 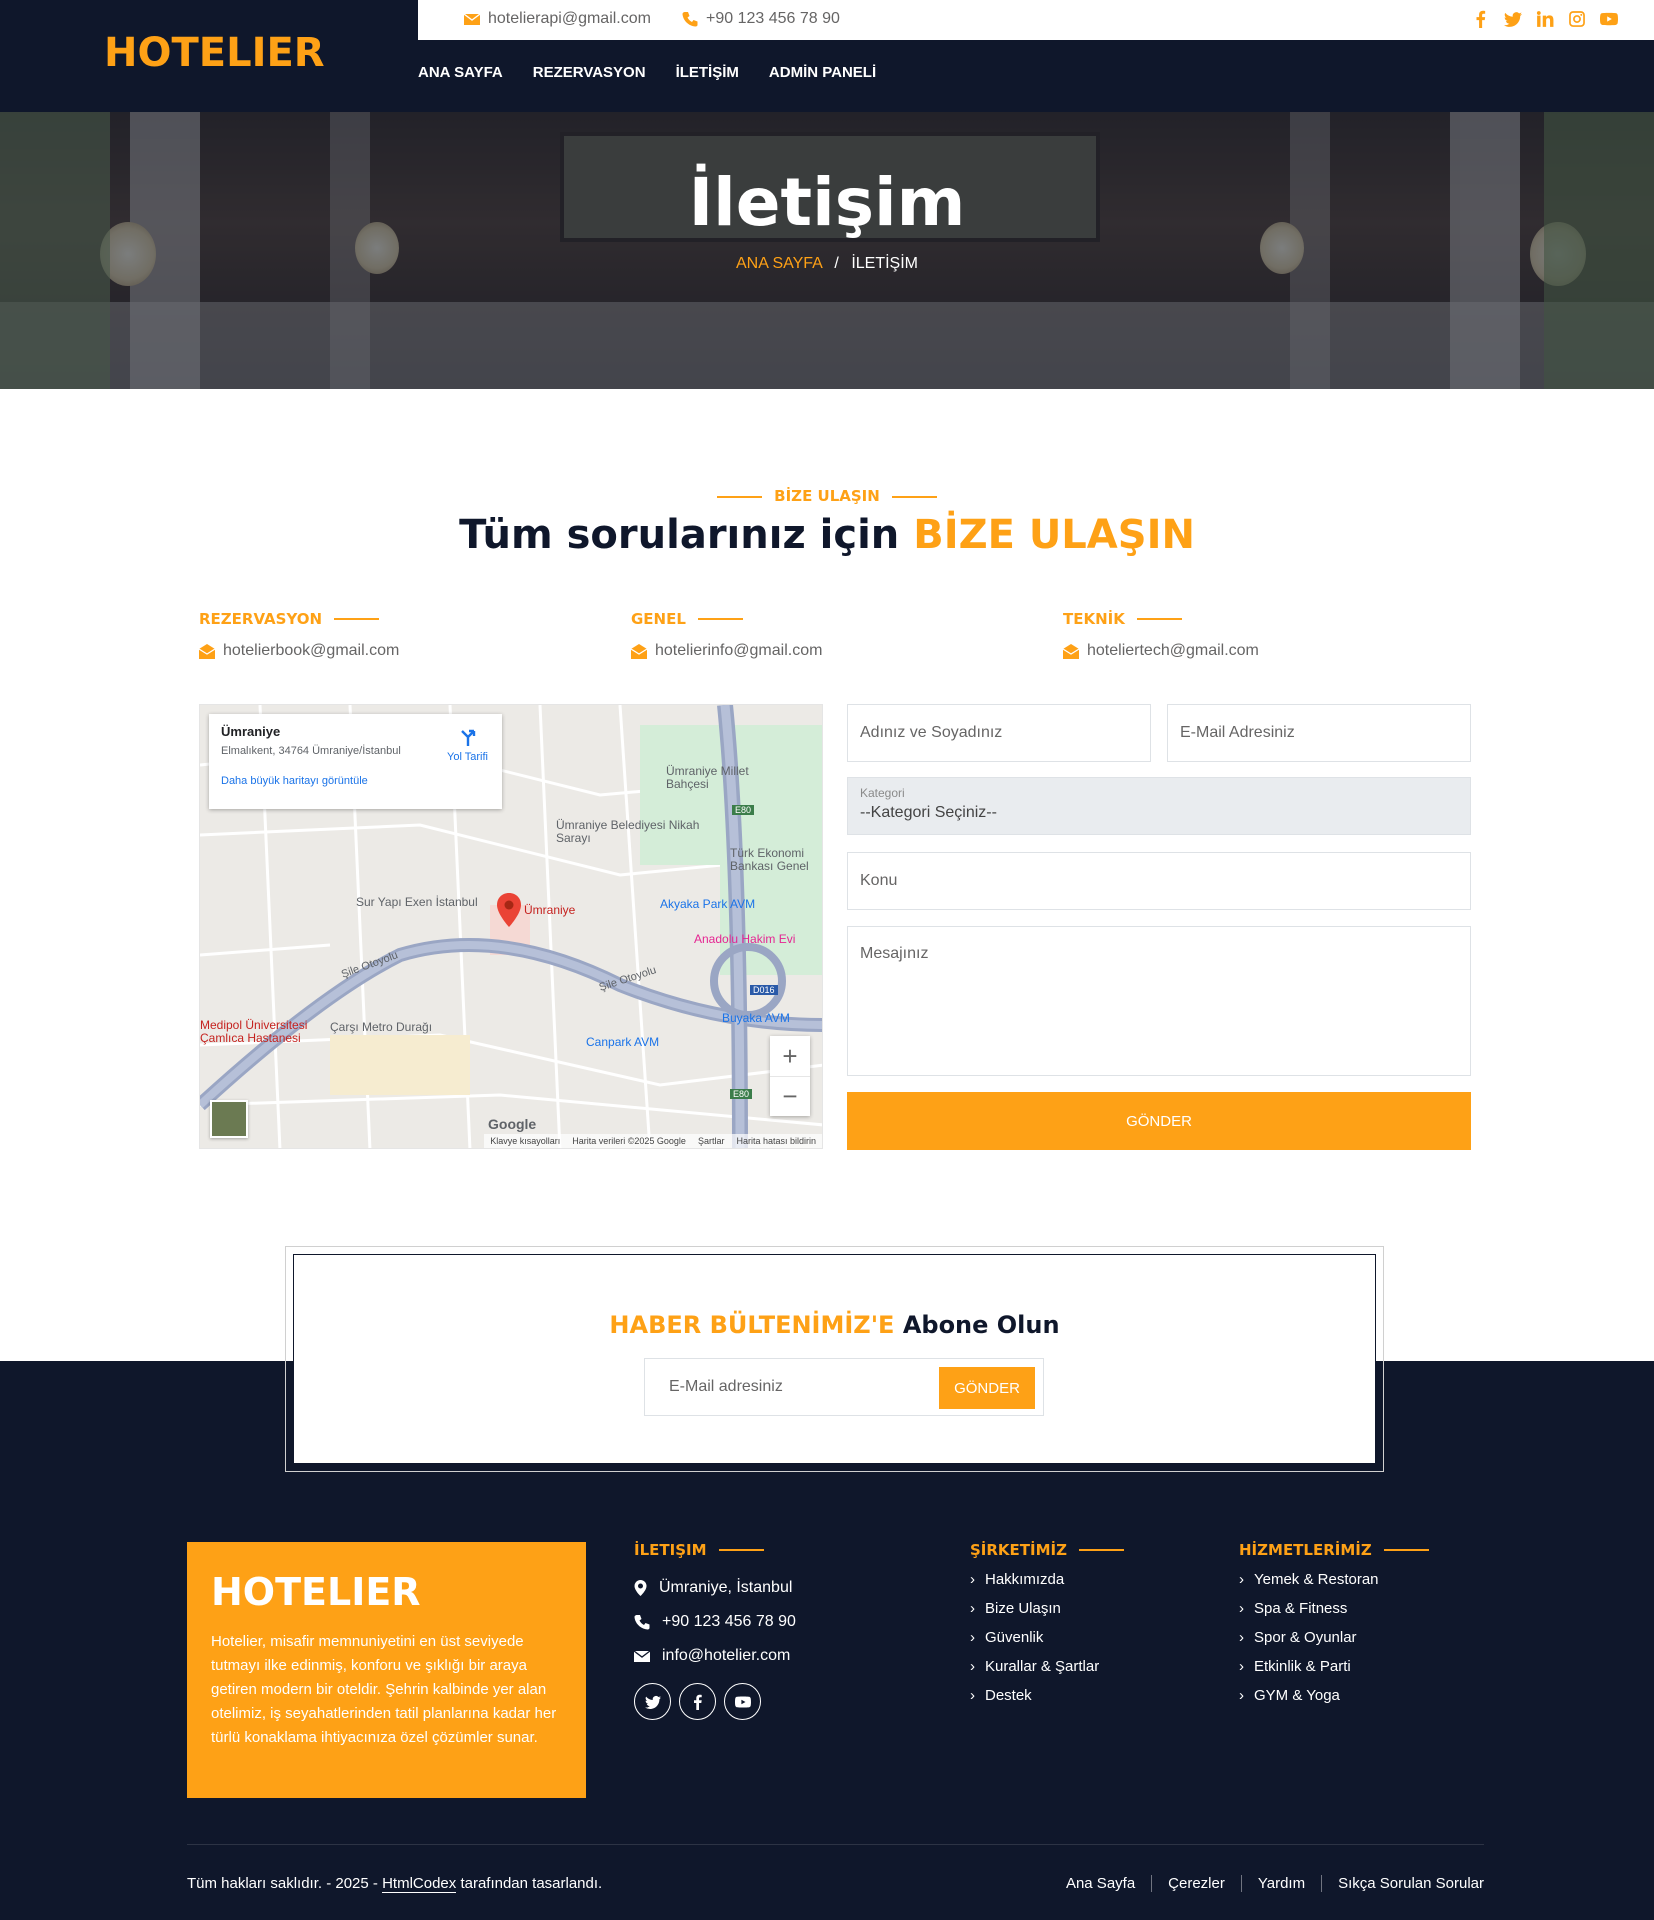 What do you see at coordinates (1159, 1121) in the screenshot?
I see `submit-button: GÖNDER` at bounding box center [1159, 1121].